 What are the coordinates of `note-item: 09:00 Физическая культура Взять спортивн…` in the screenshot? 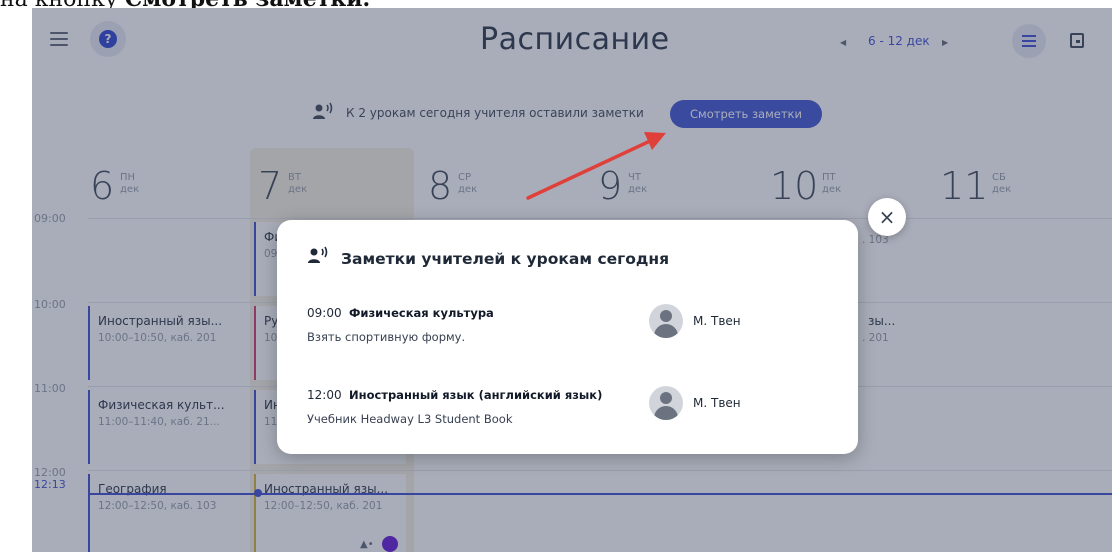 It's located at (577, 334).